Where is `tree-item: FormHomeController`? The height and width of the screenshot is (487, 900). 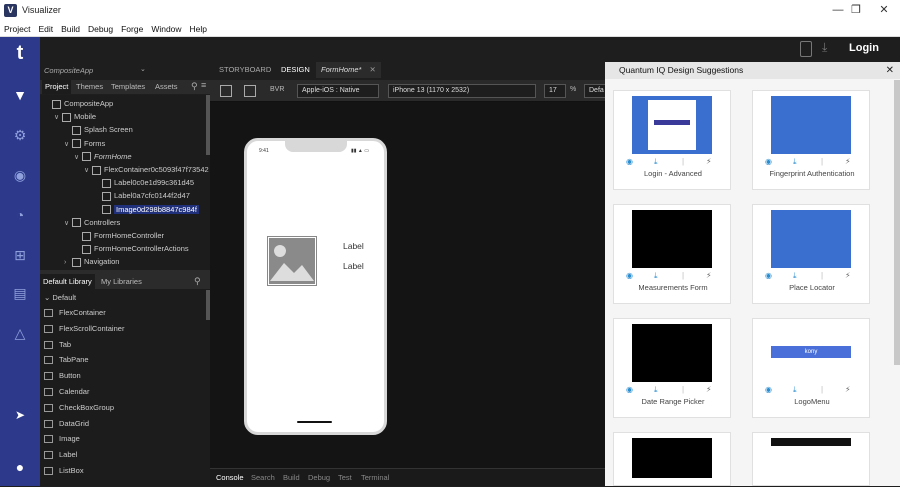 tree-item: FormHomeController is located at coordinates (119, 235).